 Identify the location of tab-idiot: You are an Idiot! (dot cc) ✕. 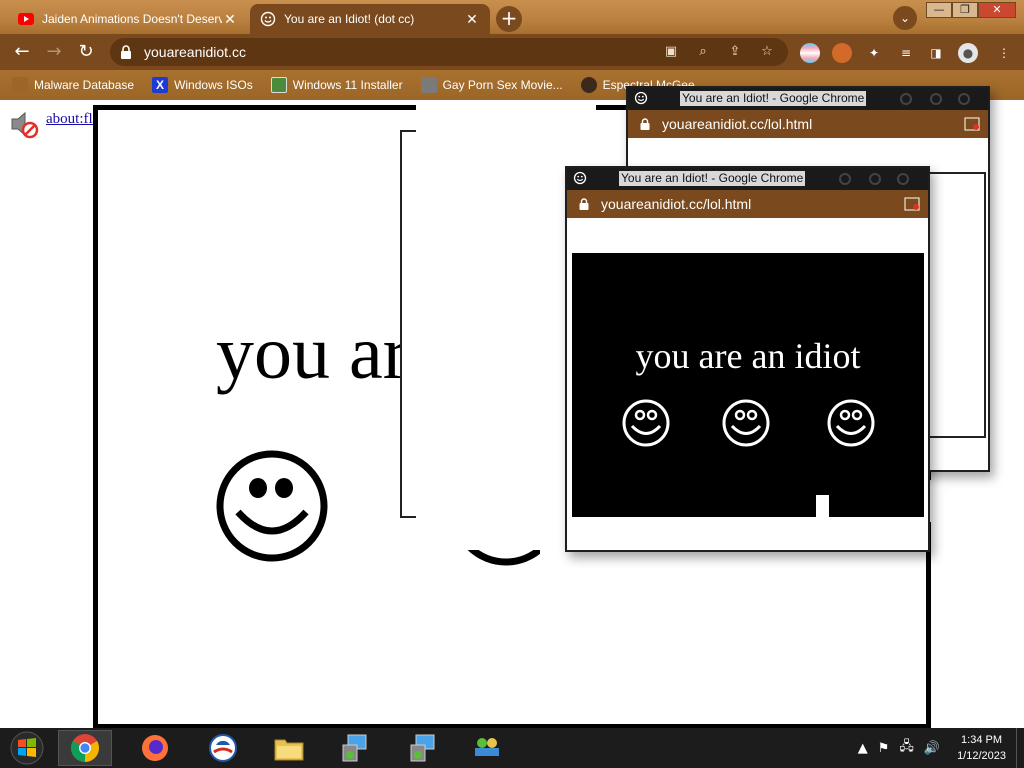
(370, 19).